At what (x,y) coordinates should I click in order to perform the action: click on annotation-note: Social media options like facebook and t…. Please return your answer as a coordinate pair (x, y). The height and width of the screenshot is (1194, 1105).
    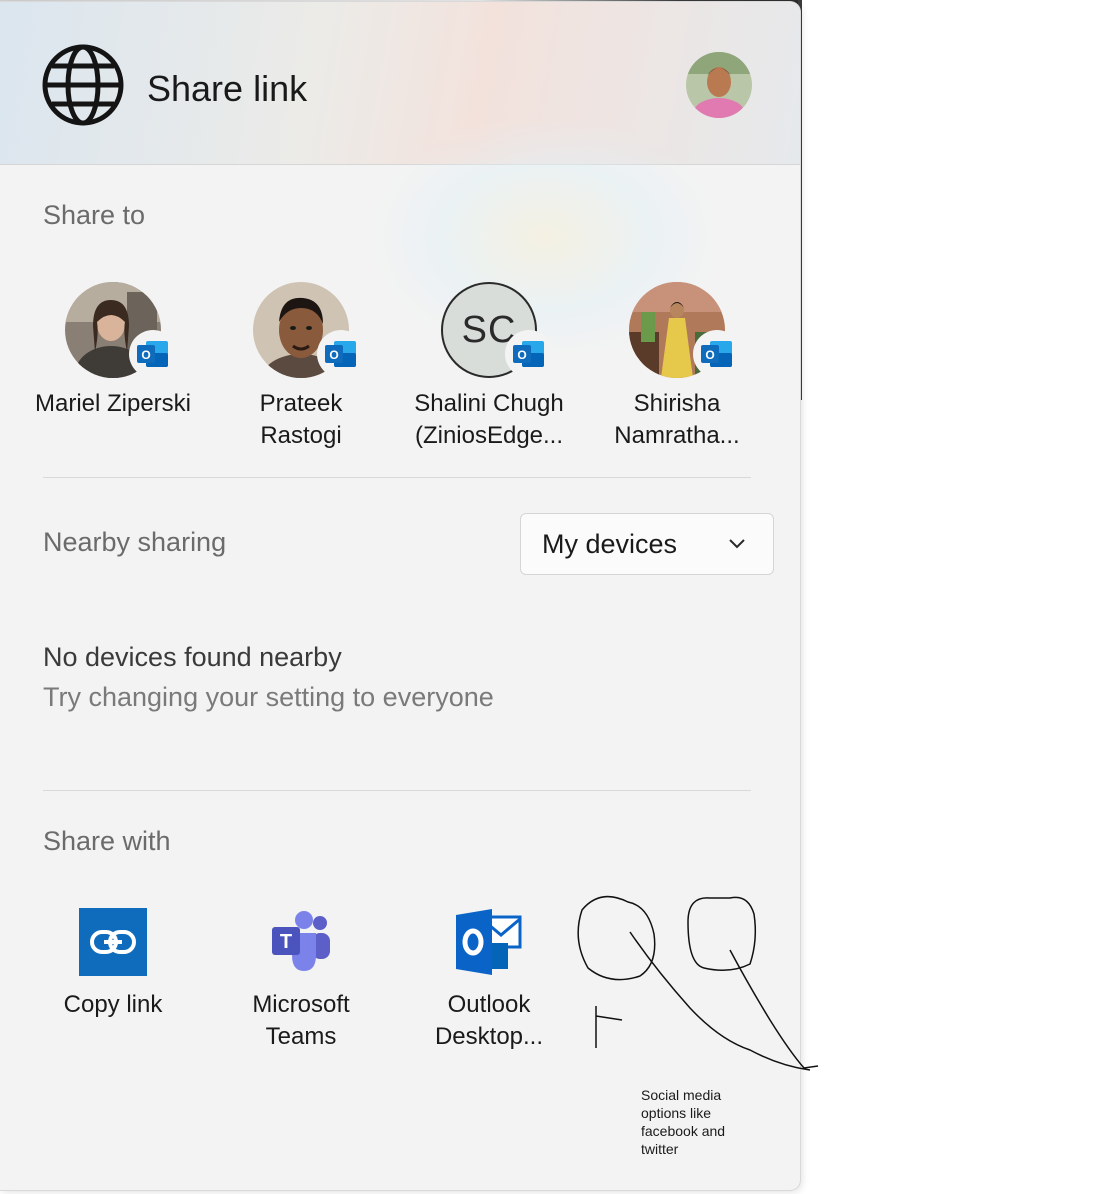
    Looking at the image, I should click on (683, 1122).